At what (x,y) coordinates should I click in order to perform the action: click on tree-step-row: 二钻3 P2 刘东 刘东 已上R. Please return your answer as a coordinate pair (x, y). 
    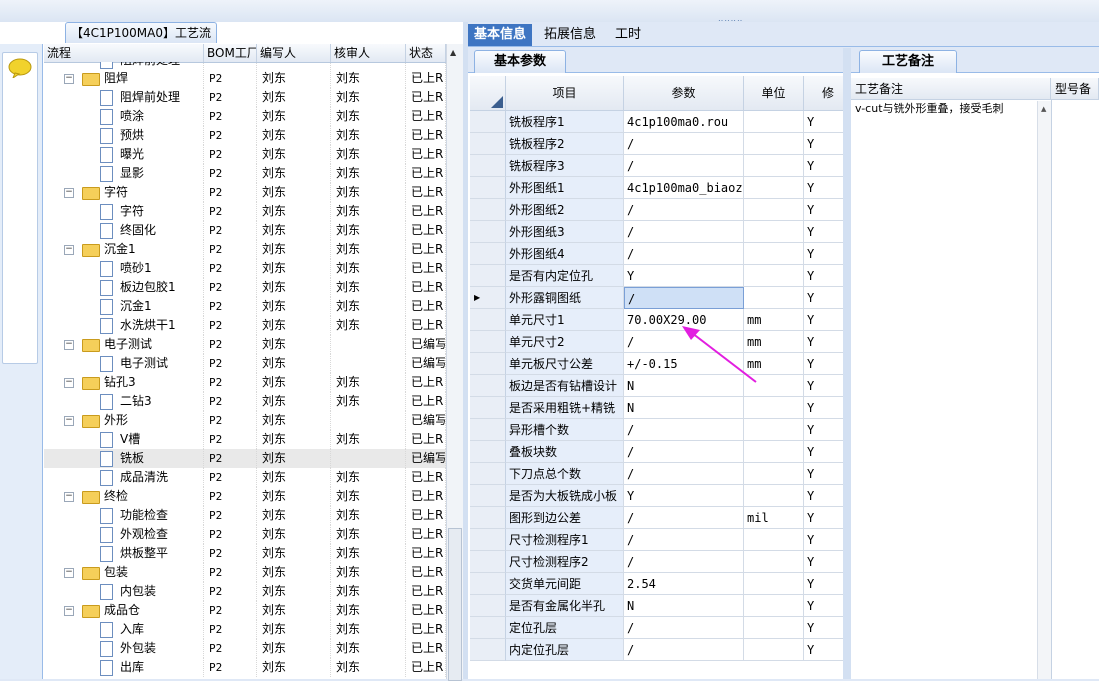
    Looking at the image, I should click on (245, 401).